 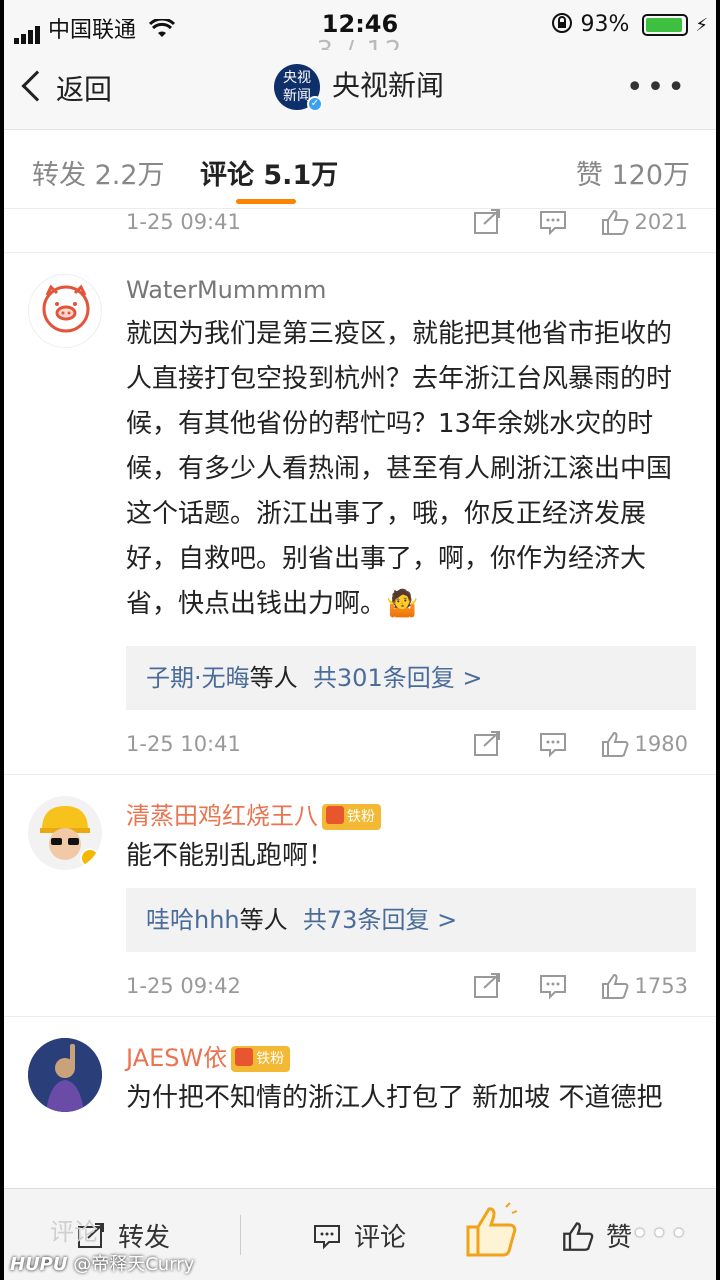 I want to click on comment-username: JAESW依 铁粉, so click(x=208, y=1055).